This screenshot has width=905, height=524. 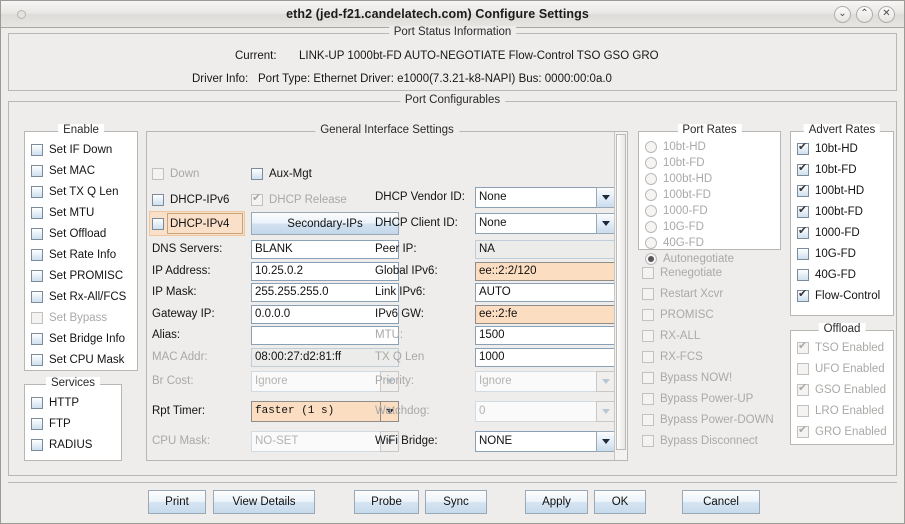 I want to click on enable-item-set-mtu: Set MTU, so click(x=81, y=212).